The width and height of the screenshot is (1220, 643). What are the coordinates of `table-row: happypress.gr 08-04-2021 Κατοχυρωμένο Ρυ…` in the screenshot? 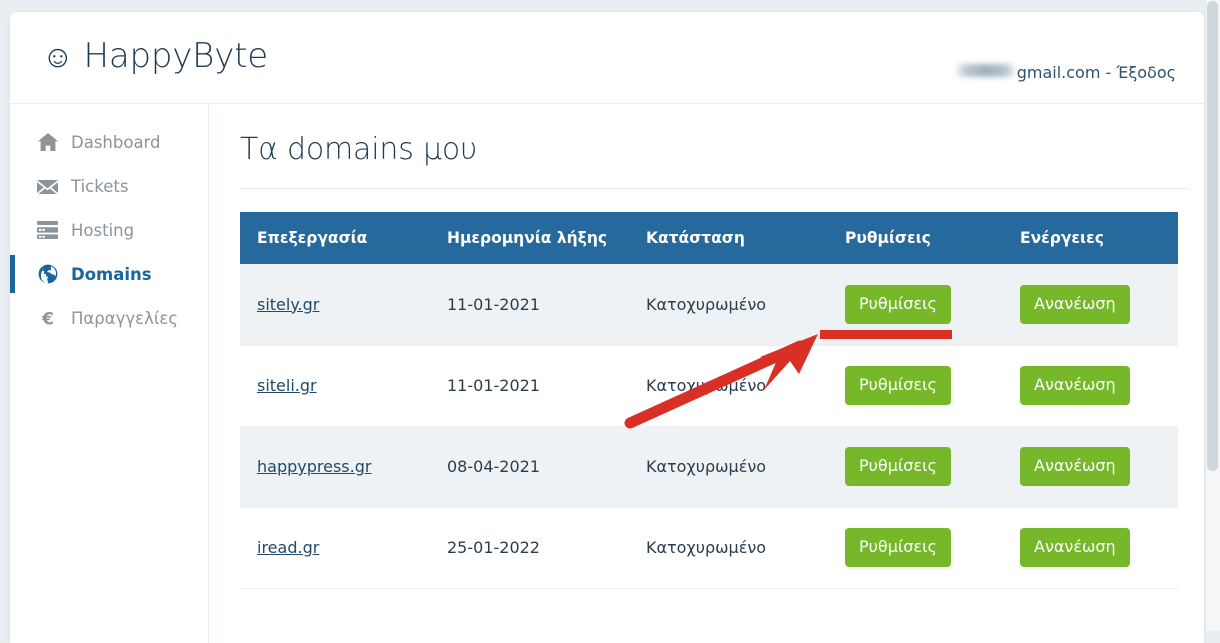 It's located at (709, 467).